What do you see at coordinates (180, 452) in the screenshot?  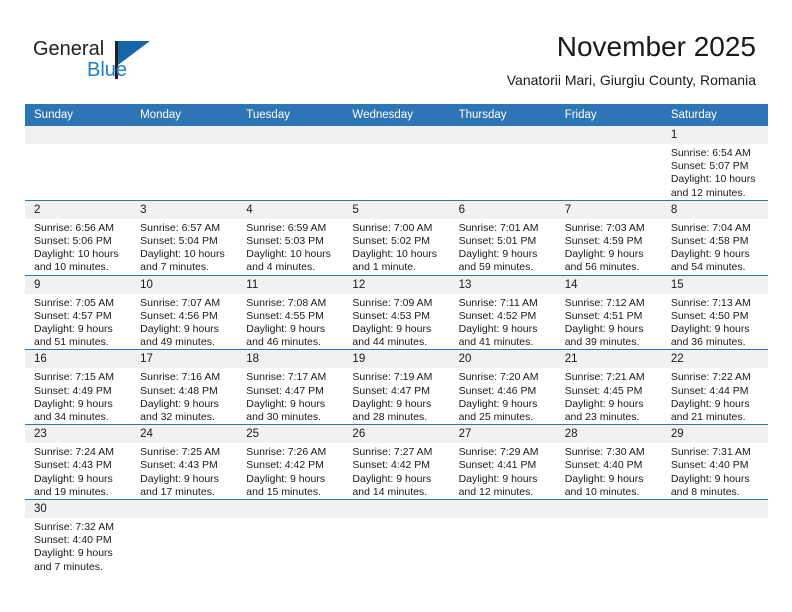 I see `sunrise-text: Sunrise: 7:25 AM` at bounding box center [180, 452].